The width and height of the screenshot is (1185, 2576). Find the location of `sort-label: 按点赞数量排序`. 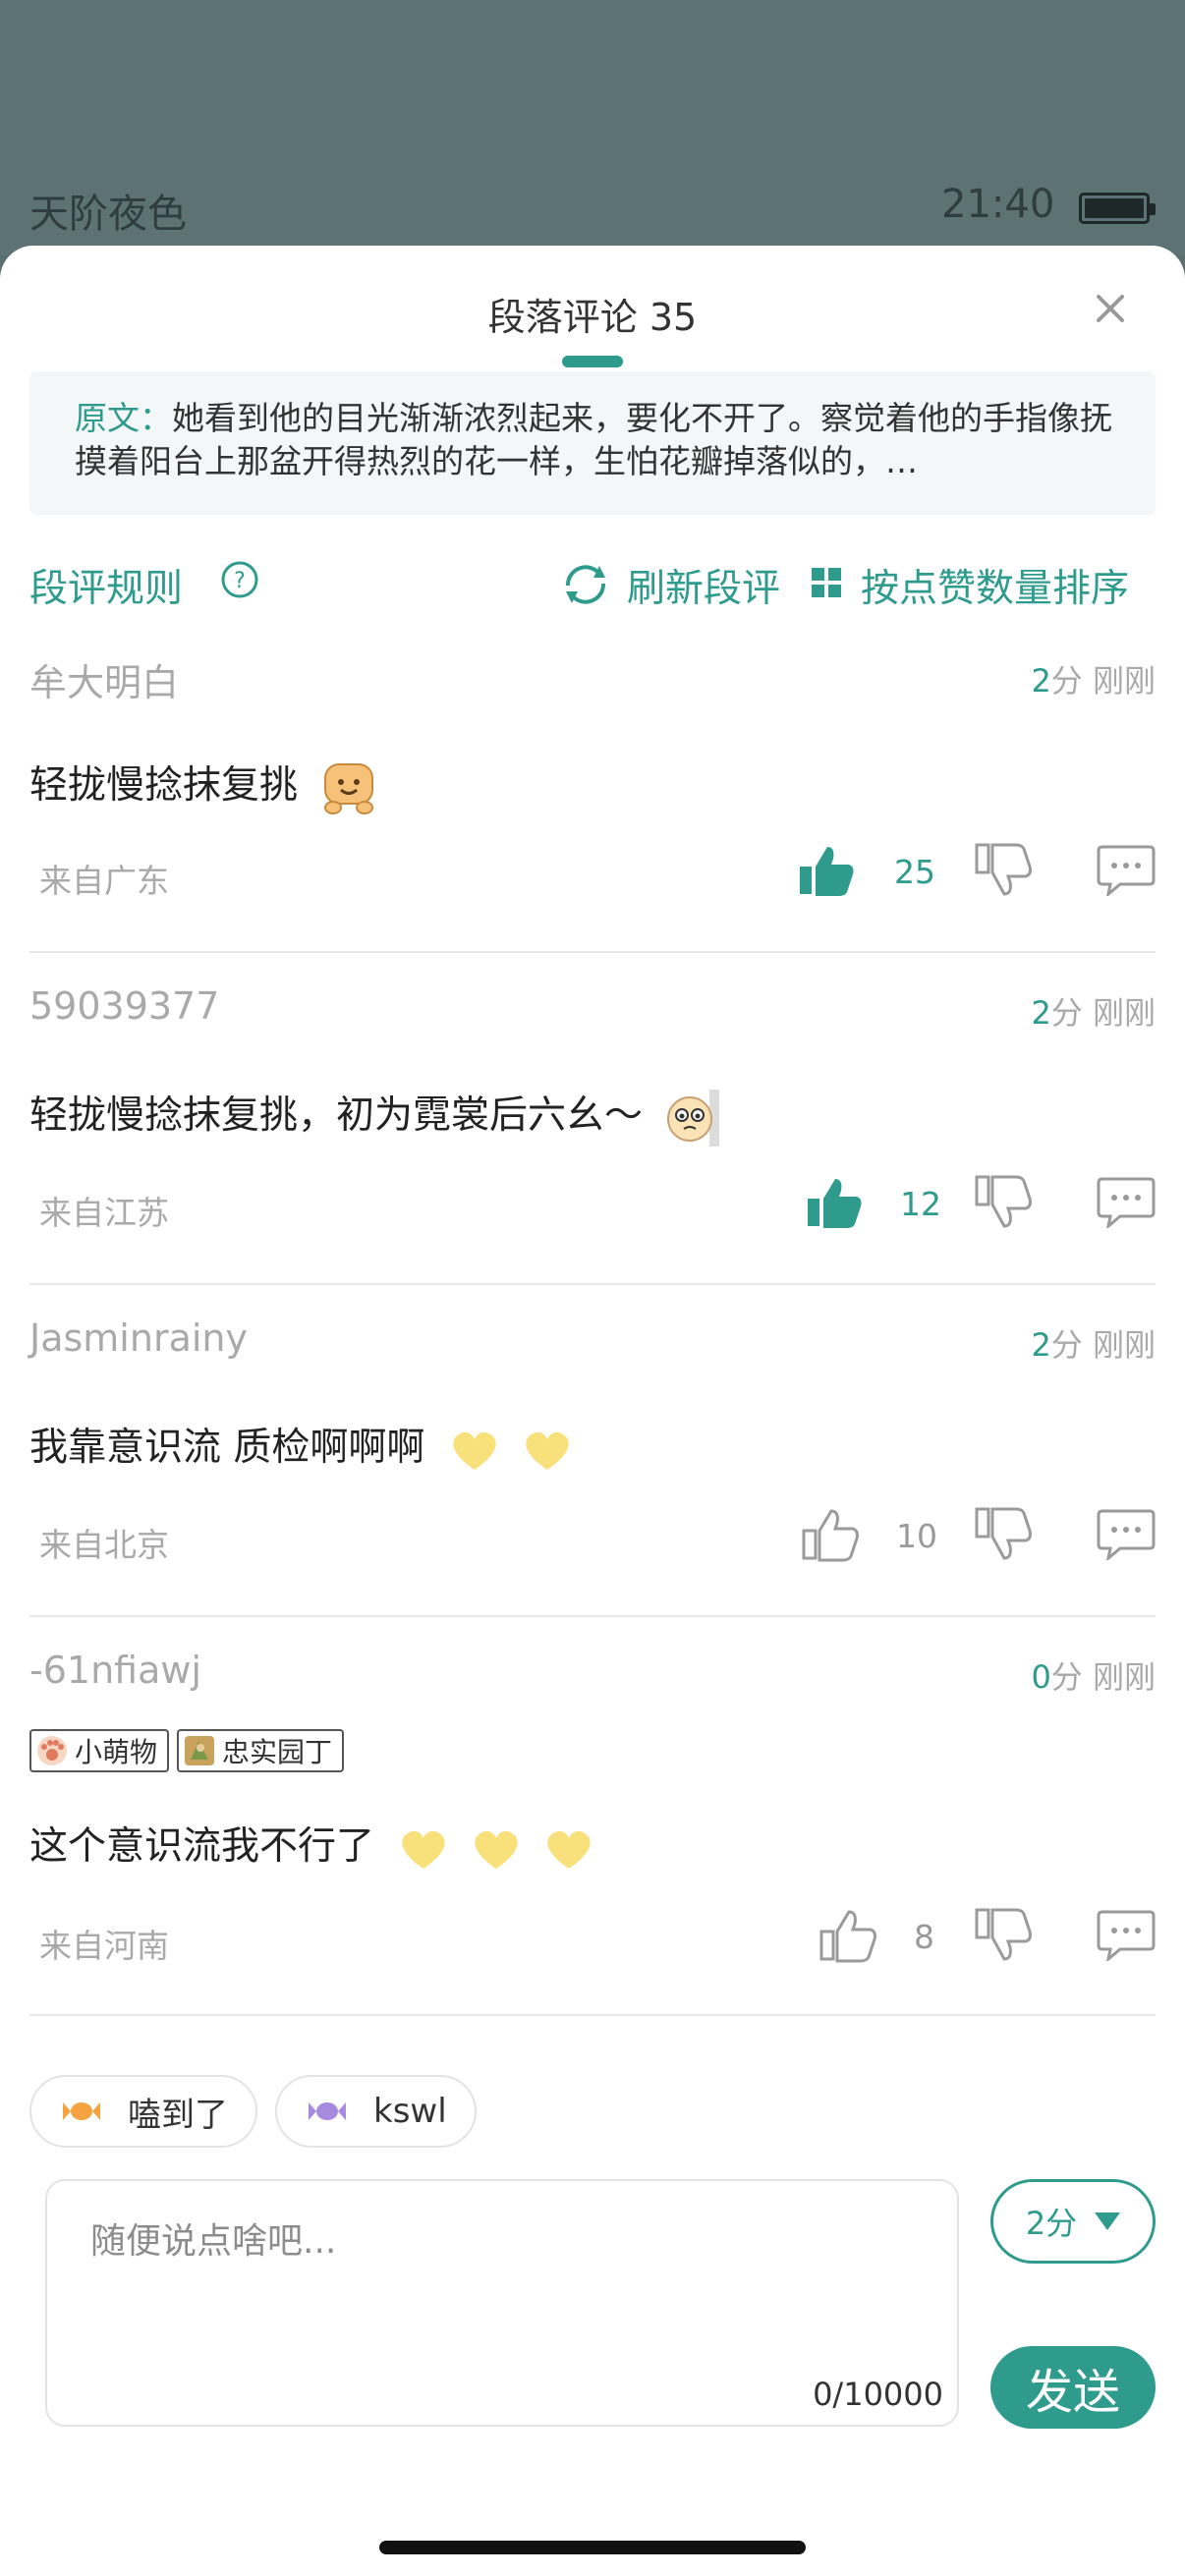

sort-label: 按点赞数量排序 is located at coordinates (996, 589).